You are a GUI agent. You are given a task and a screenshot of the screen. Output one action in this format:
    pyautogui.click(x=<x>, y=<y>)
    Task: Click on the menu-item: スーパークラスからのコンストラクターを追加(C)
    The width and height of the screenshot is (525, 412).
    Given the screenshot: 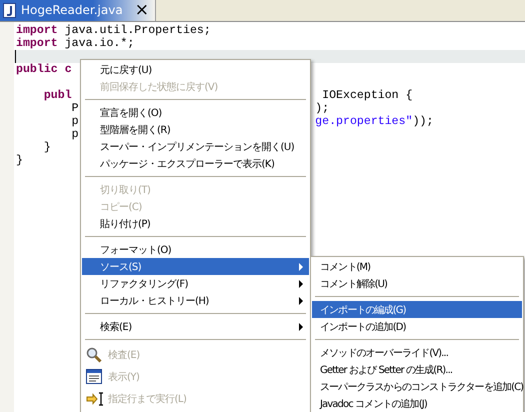 What is the action you would take?
    pyautogui.click(x=417, y=386)
    